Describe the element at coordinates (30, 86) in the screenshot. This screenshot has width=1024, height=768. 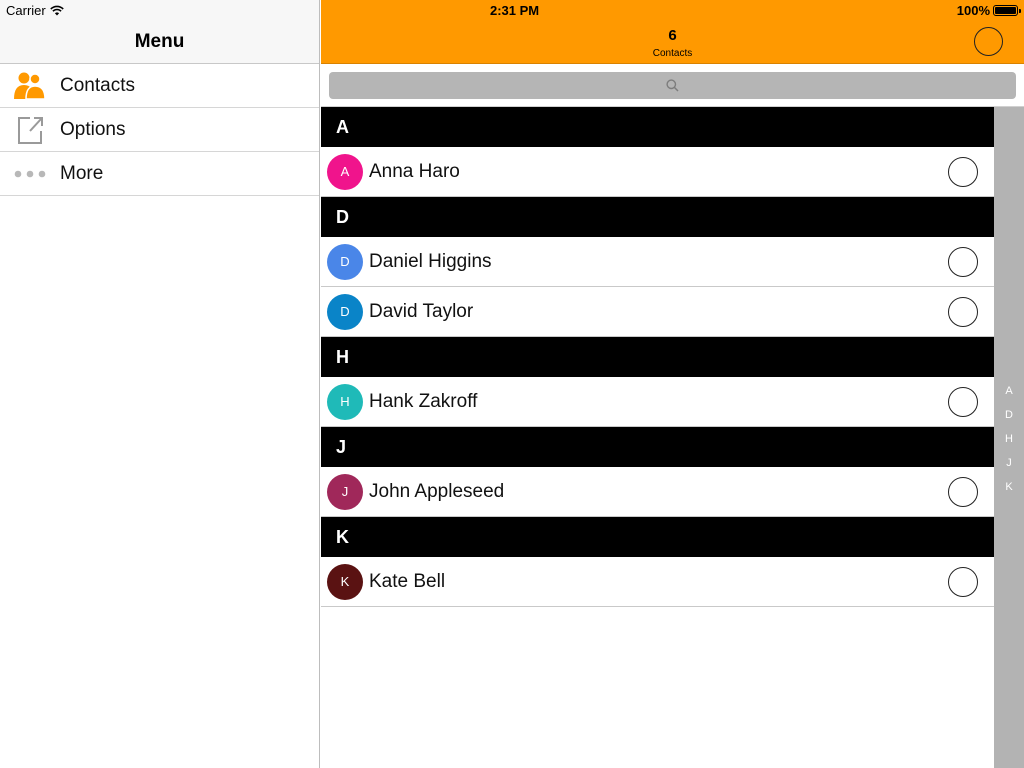
I see `contacts-icon` at that location.